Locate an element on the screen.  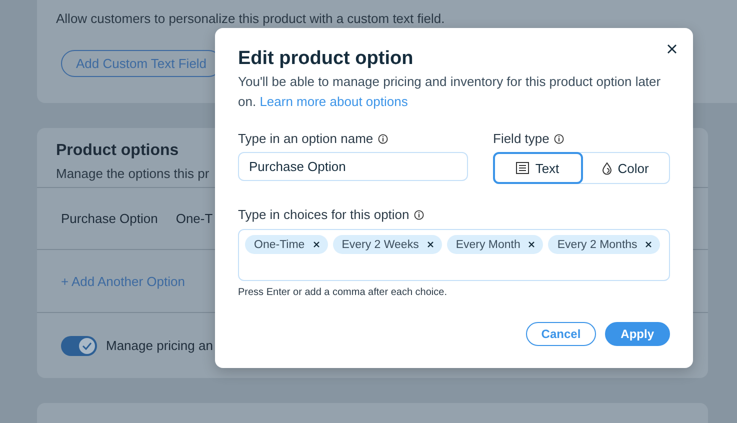
field-label: Type in choices for this option is located at coordinates (324, 214).